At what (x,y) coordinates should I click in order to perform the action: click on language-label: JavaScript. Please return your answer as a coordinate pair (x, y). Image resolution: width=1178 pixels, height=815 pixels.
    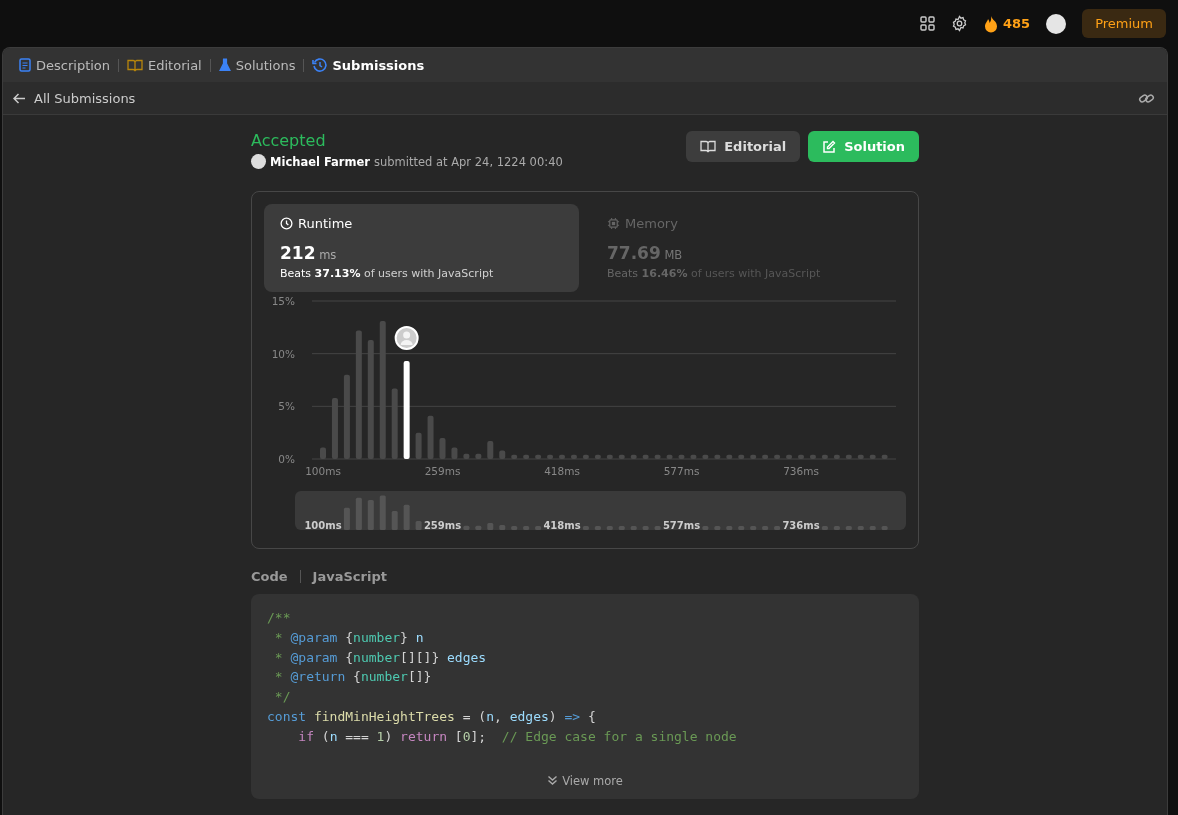
    Looking at the image, I should click on (349, 576).